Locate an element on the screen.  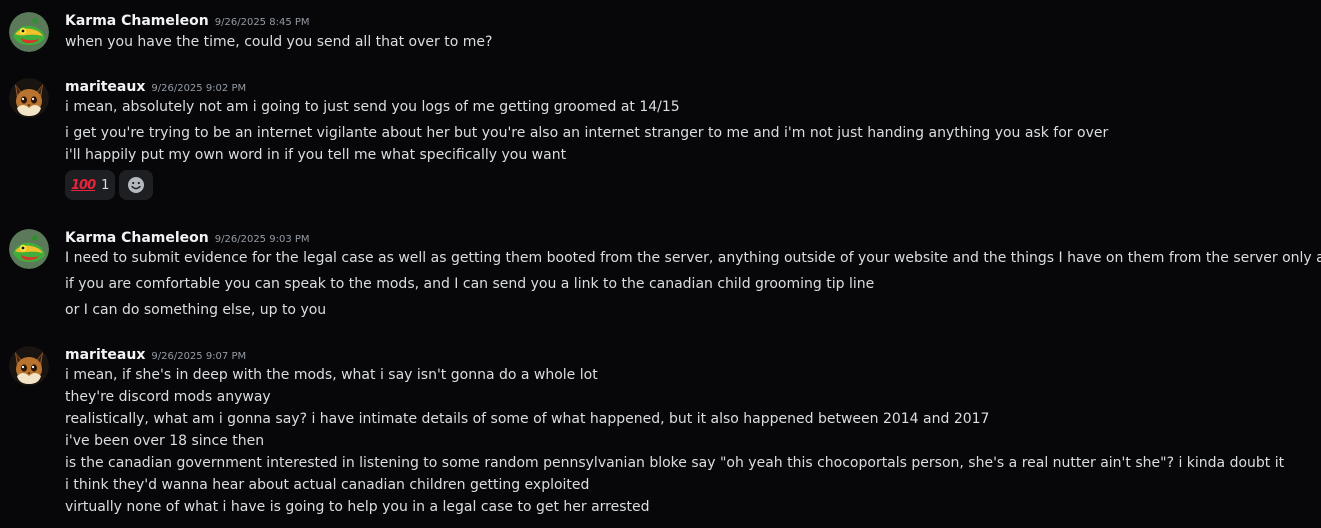
message-header: mariteaux 9/26/2025 9:02 PM is located at coordinates (155, 86).